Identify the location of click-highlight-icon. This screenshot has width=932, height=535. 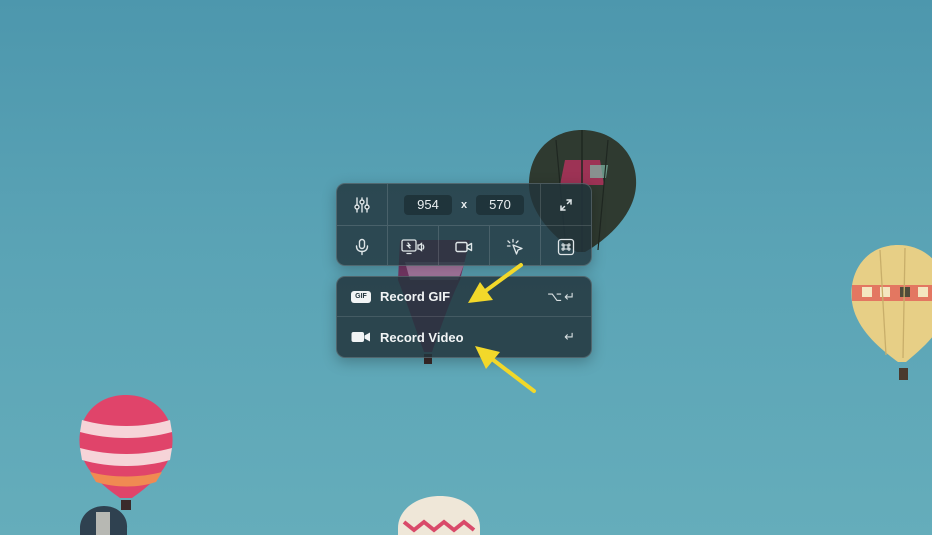
(514, 246).